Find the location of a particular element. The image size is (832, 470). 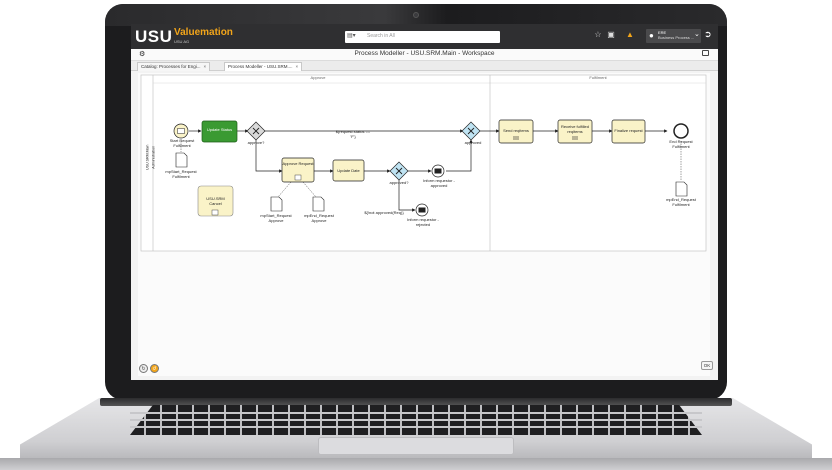

brand-name: Valuemation is located at coordinates (203, 32).